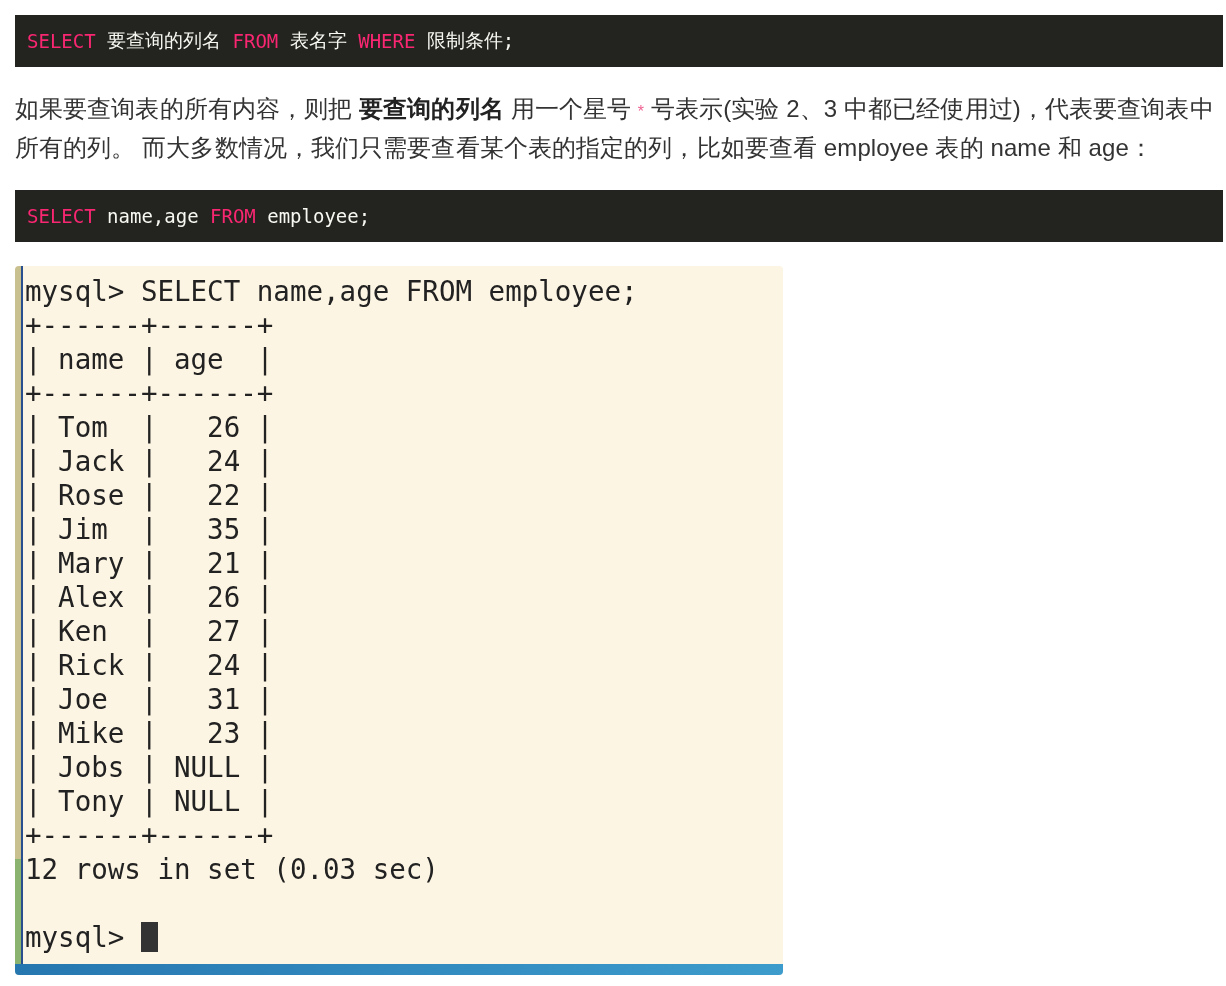  I want to click on terminal-line: | Jim | 35 |, so click(150, 529).